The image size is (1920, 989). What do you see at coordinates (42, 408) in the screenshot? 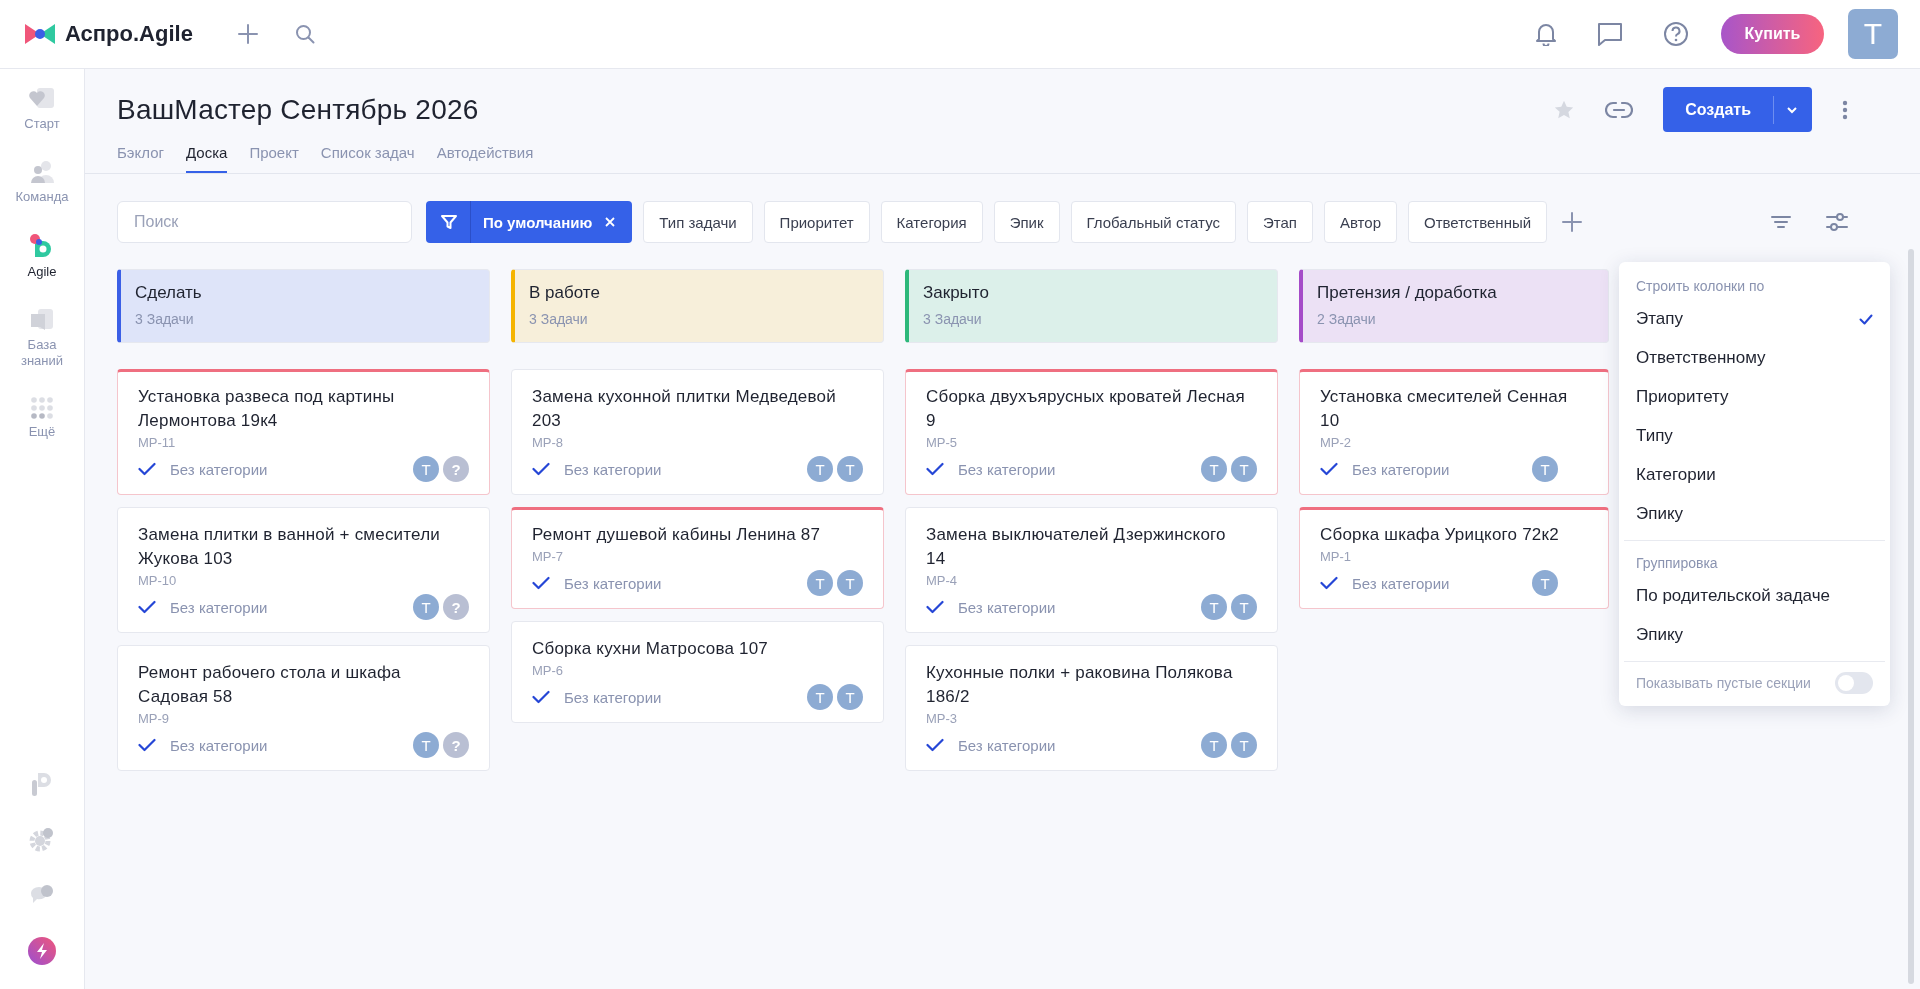
I see `grid-dots-icon` at bounding box center [42, 408].